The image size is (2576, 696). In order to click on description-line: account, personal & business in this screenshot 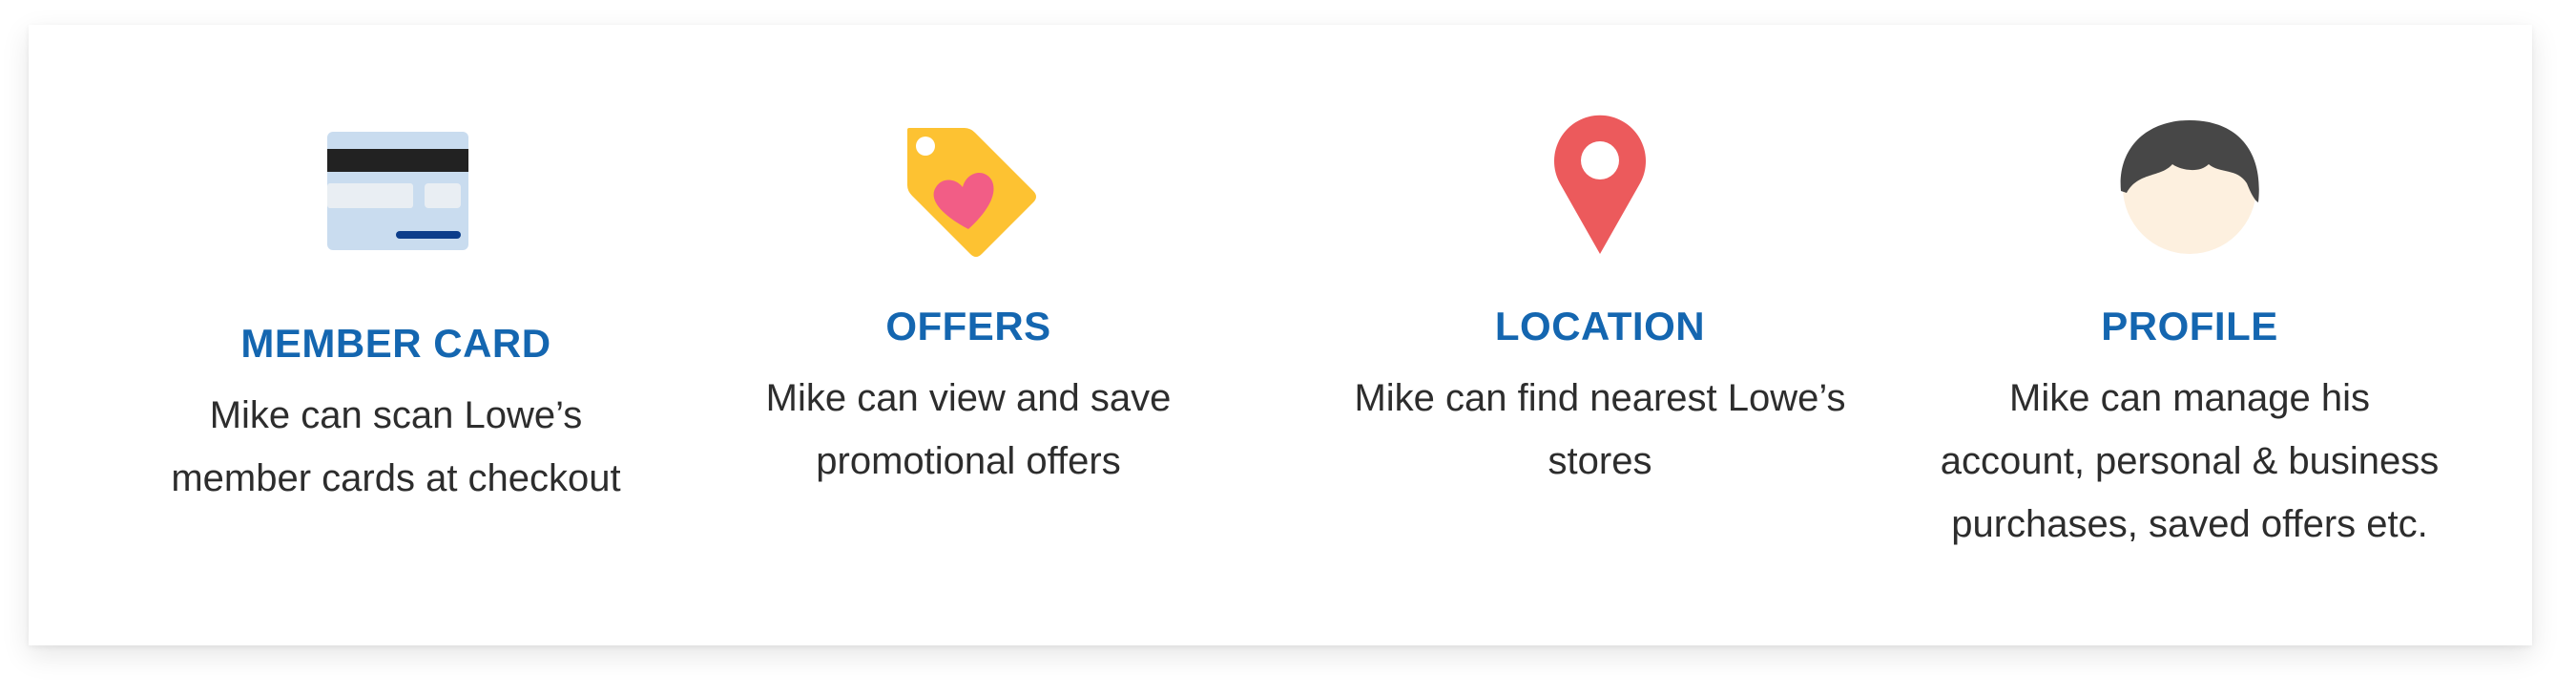, I will do `click(2190, 461)`.